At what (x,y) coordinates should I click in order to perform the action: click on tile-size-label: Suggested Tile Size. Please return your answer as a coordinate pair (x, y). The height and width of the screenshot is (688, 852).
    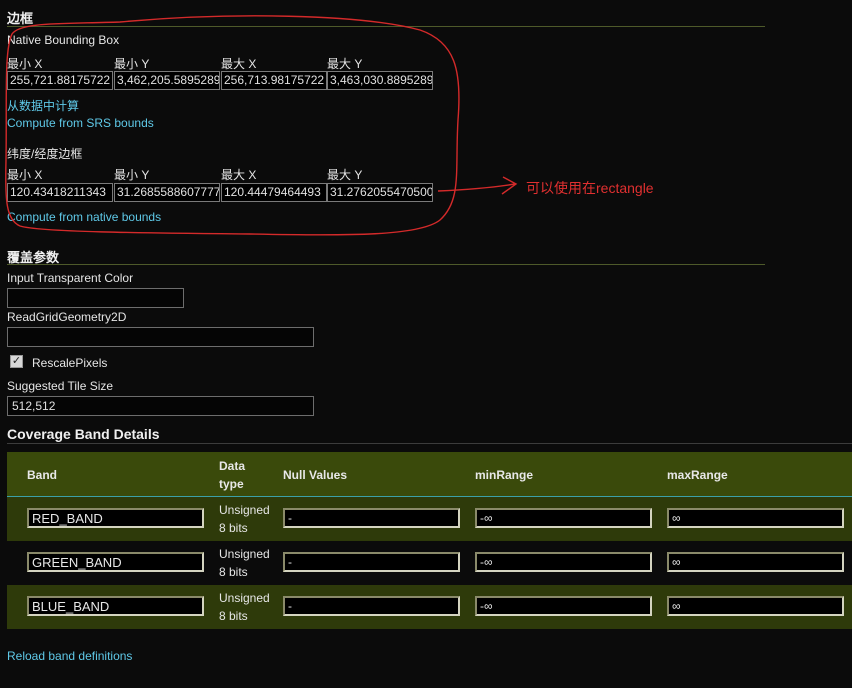
    Looking at the image, I should click on (60, 386).